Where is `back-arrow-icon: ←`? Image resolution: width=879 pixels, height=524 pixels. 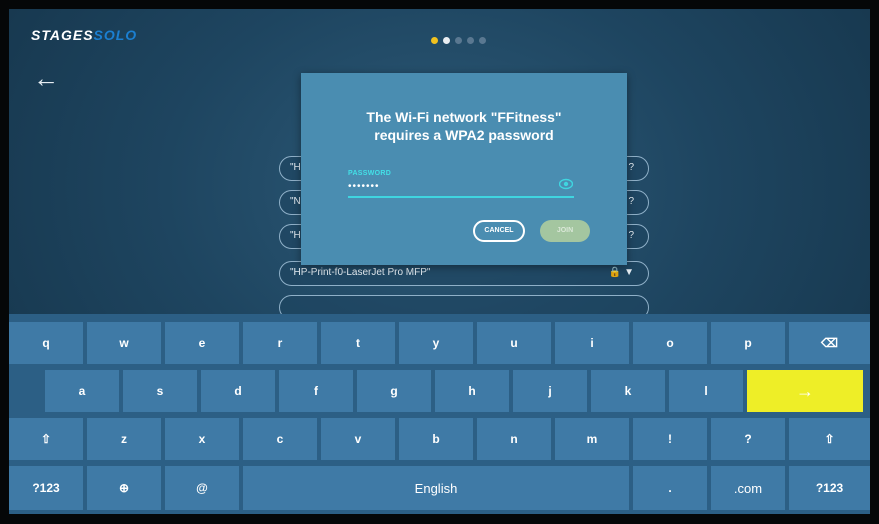
back-arrow-icon: ← is located at coordinates (46, 78).